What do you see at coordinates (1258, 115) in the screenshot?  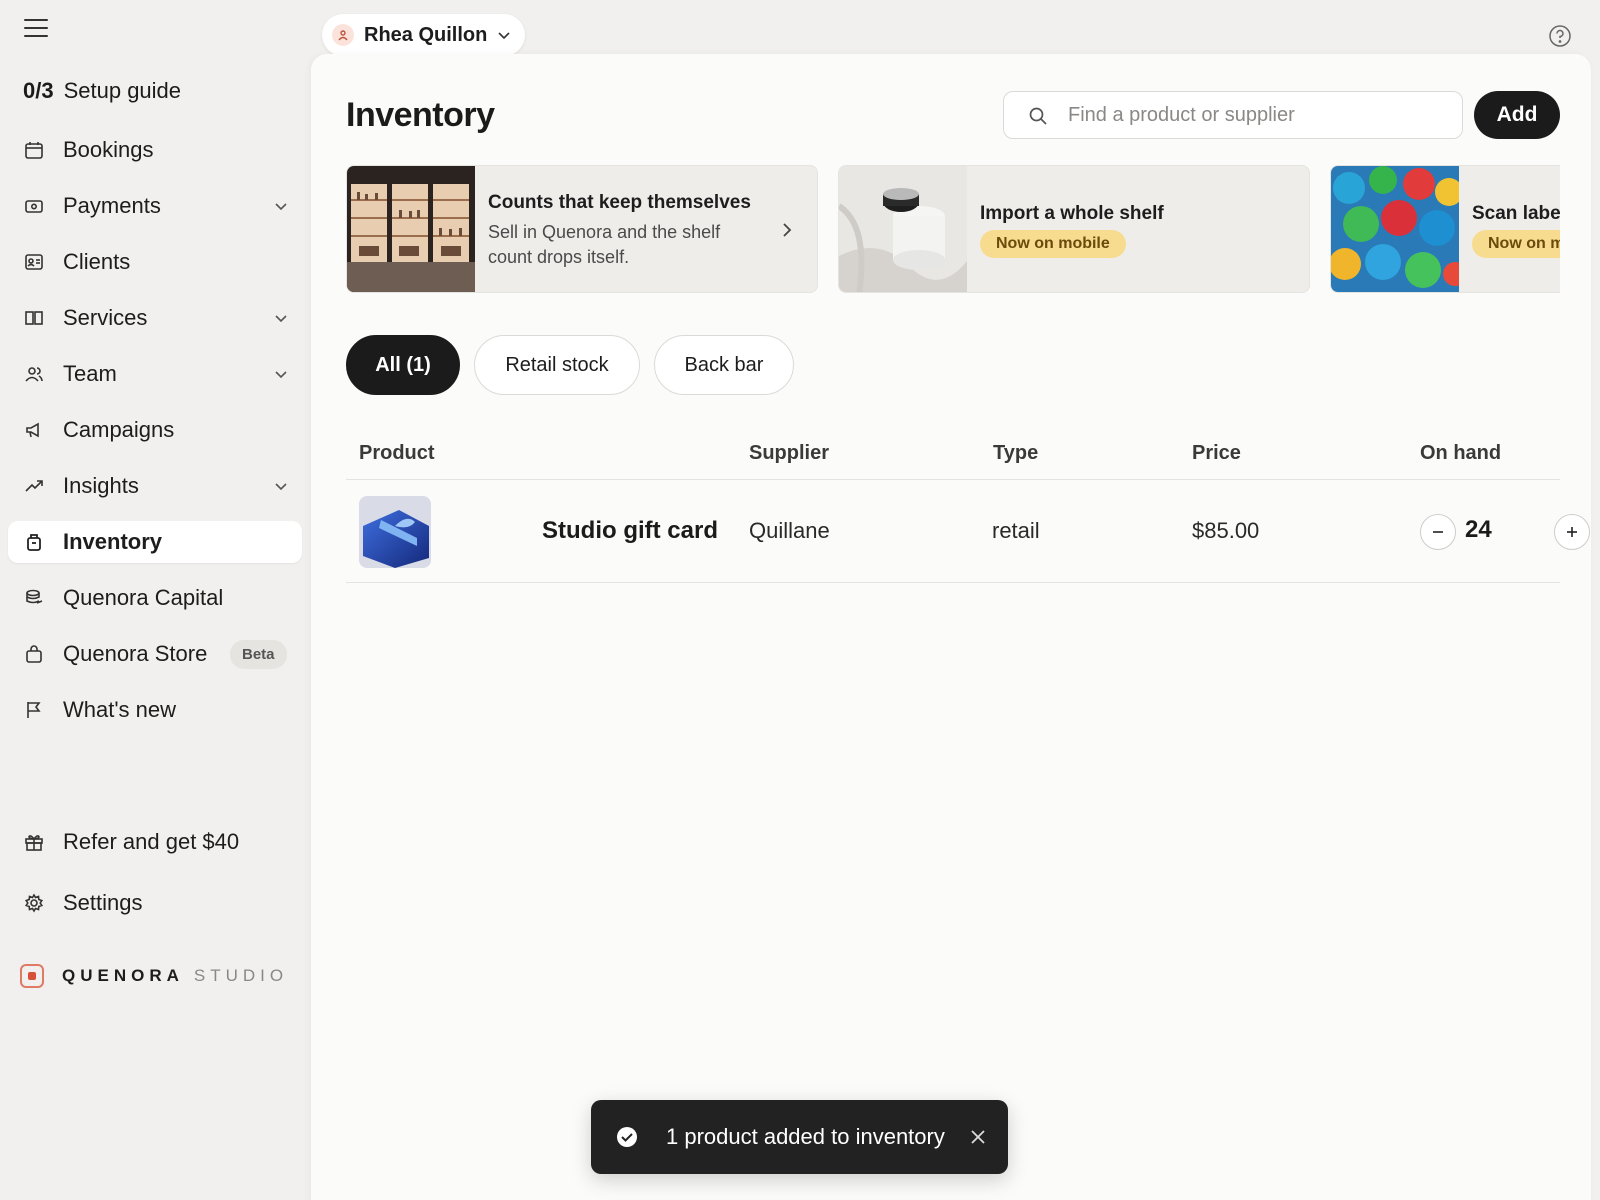 I see `search-input` at bounding box center [1258, 115].